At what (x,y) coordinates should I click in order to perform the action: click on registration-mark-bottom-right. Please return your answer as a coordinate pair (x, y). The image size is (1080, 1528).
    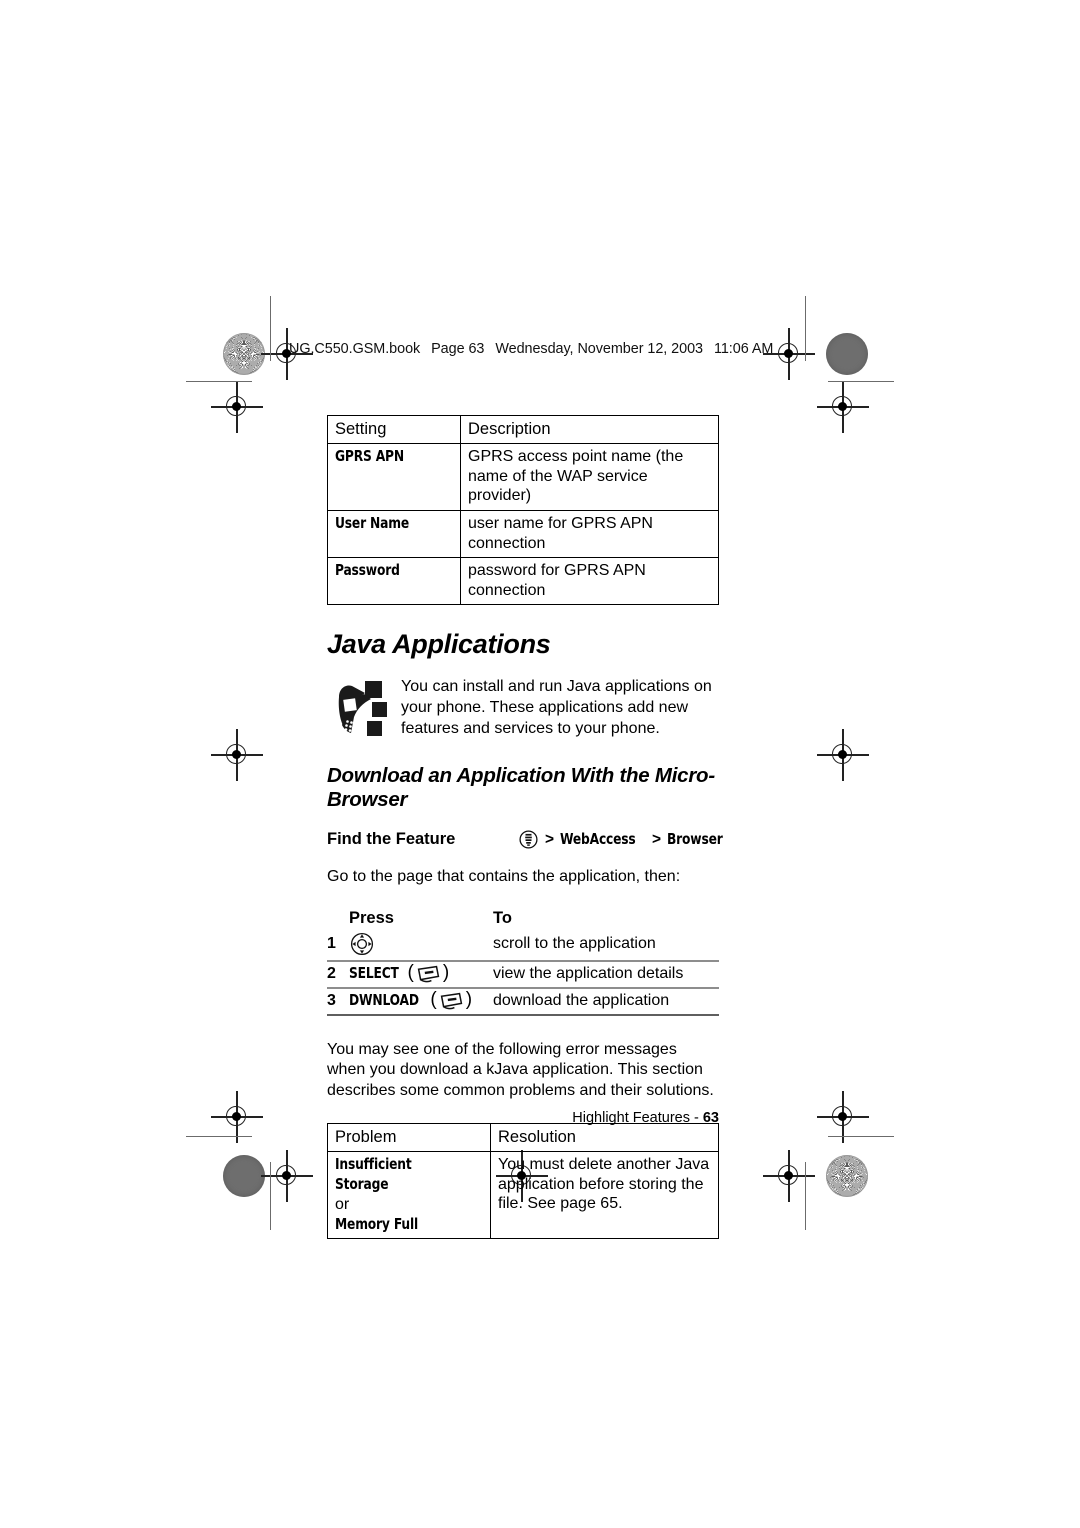
    Looking at the image, I should click on (789, 1176).